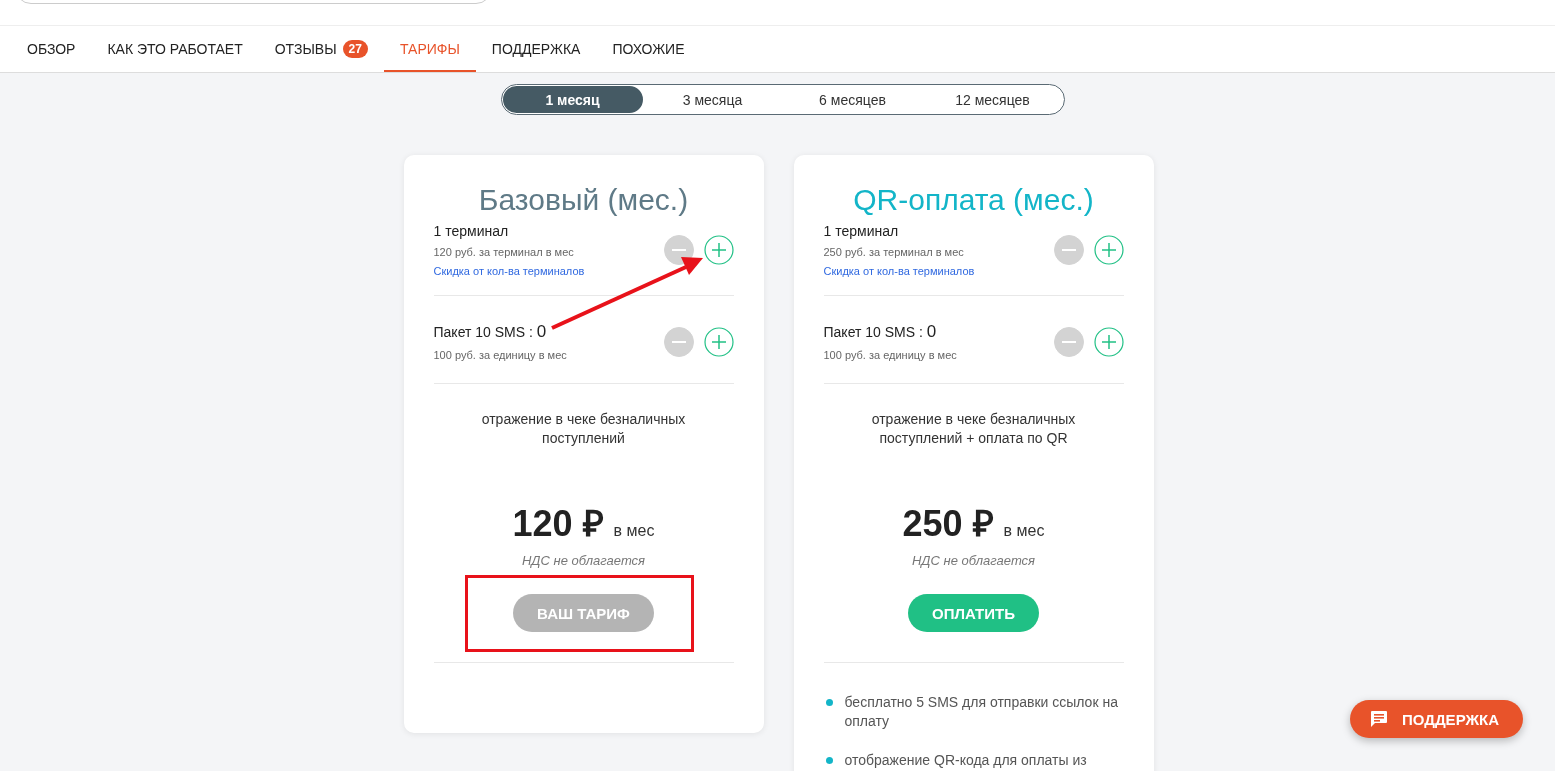 The image size is (1555, 771). What do you see at coordinates (429, 49) in the screenshot?
I see `nav-tab: ТАРИФЫ` at bounding box center [429, 49].